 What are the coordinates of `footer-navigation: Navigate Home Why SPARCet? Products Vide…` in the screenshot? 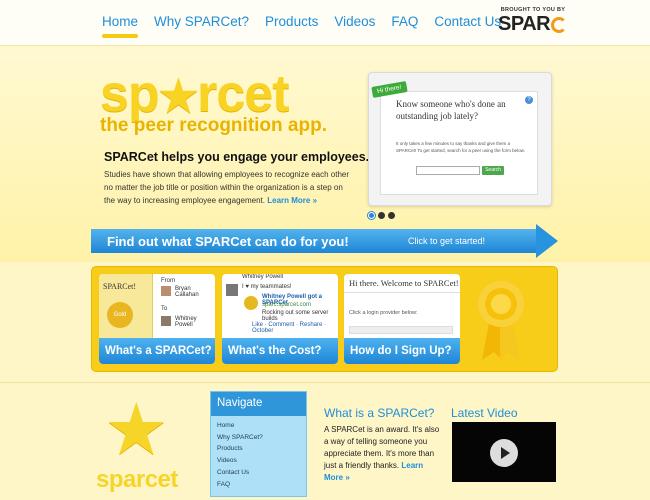 It's located at (258, 444).